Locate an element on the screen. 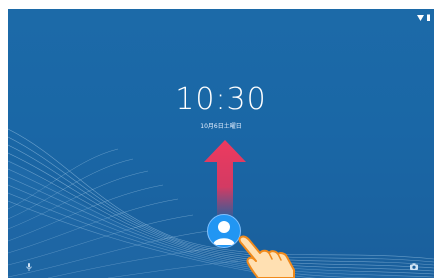  wifi-icon is located at coordinates (420, 17).